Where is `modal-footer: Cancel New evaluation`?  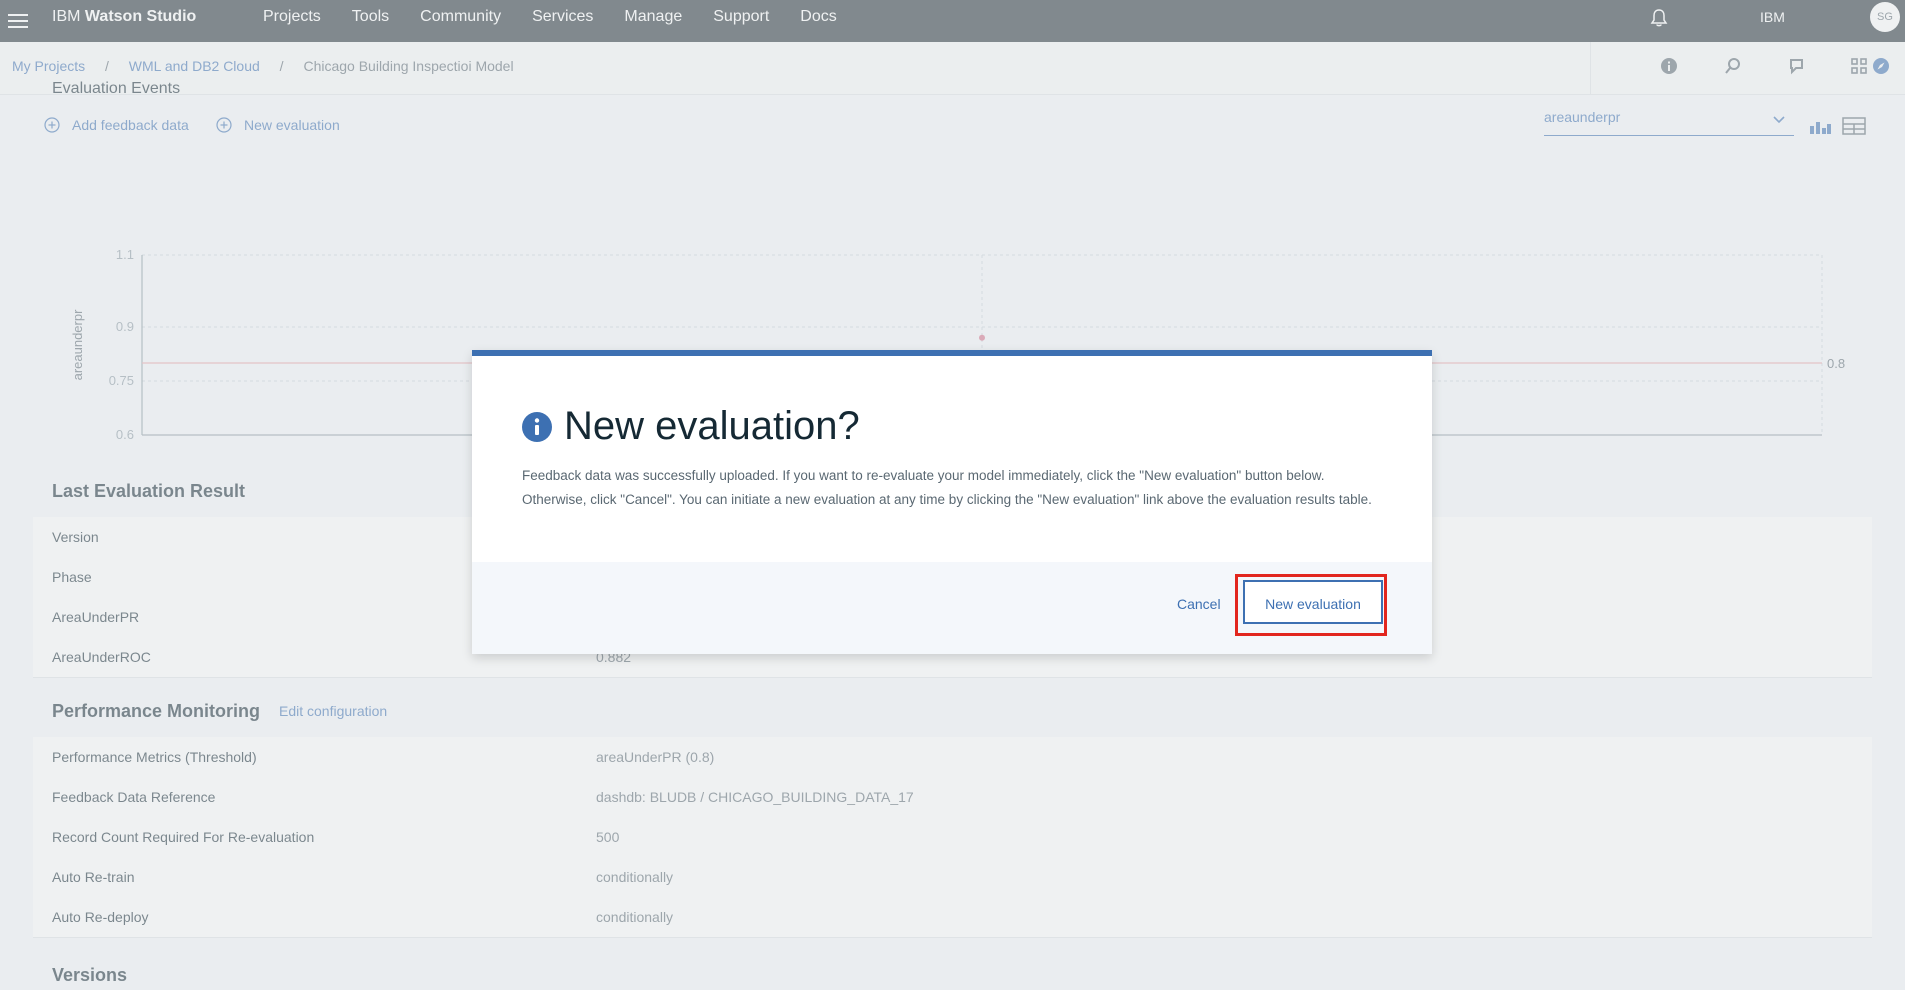 modal-footer: Cancel New evaluation is located at coordinates (952, 608).